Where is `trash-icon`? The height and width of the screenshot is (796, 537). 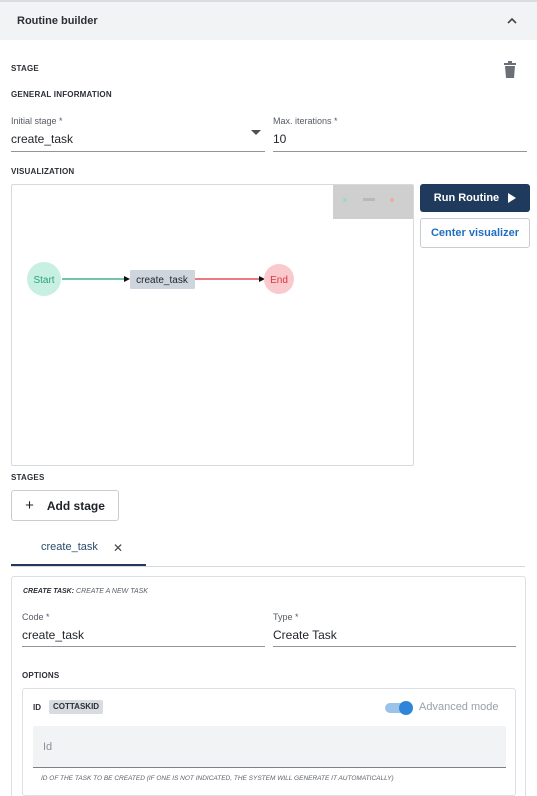 trash-icon is located at coordinates (510, 69).